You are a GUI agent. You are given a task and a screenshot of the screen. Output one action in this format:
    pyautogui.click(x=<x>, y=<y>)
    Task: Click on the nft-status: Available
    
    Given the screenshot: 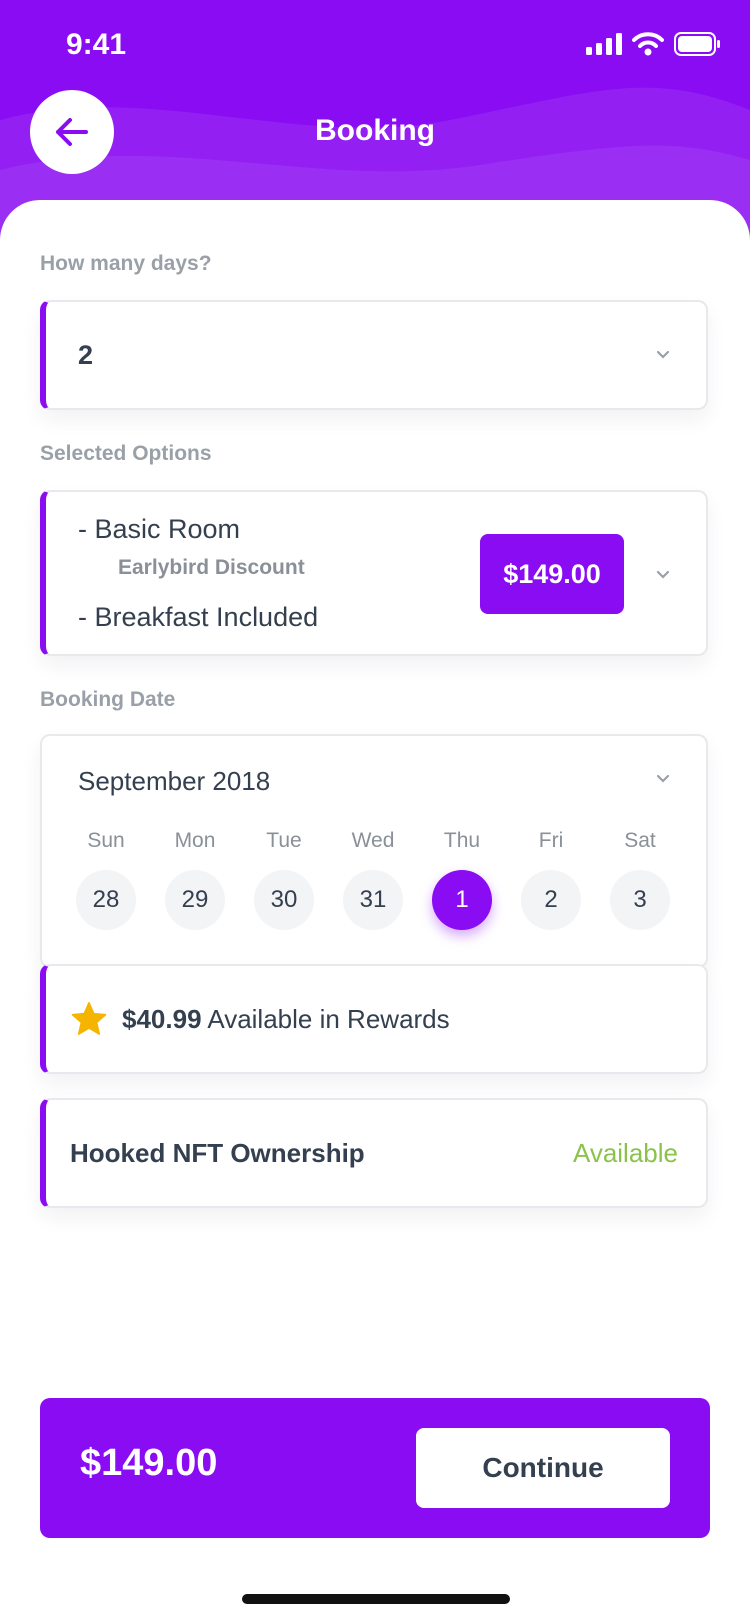 What is the action you would take?
    pyautogui.click(x=625, y=1153)
    